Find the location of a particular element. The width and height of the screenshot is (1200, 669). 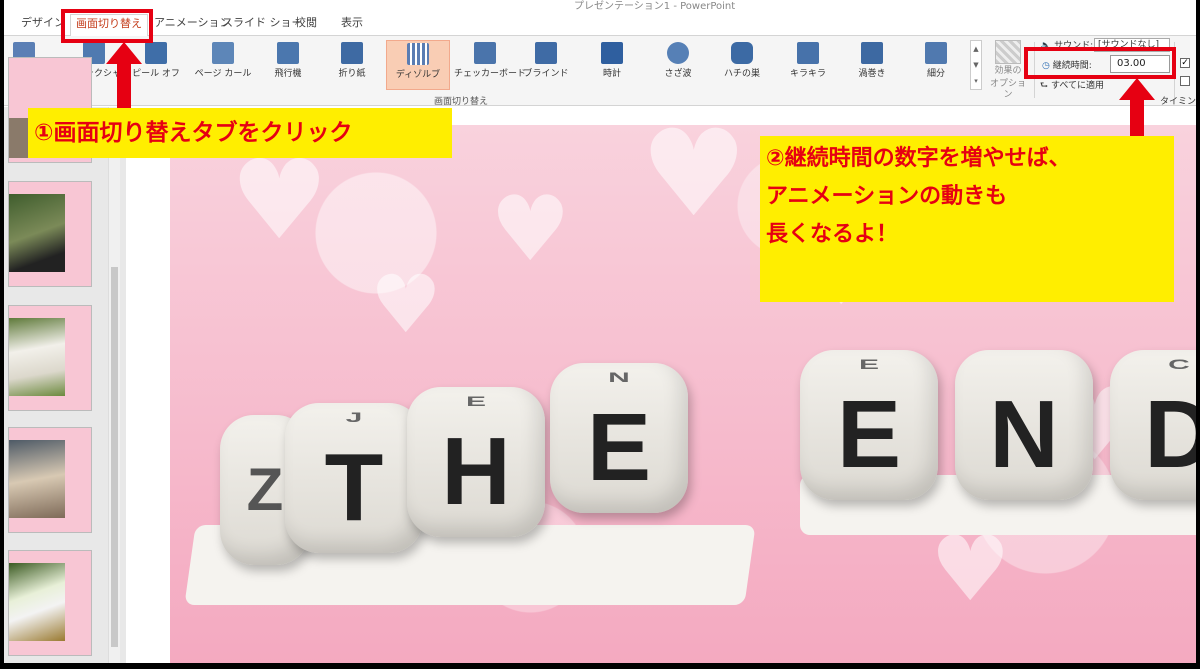

effect-label: 飛行機 is located at coordinates (288, 74).